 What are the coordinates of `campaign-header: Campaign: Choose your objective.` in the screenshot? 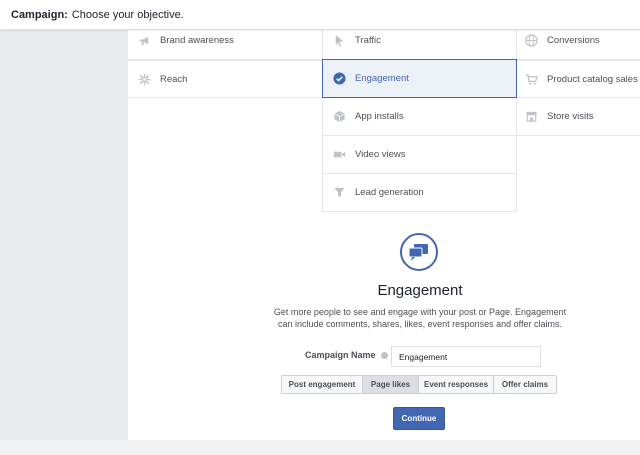 It's located at (320, 15).